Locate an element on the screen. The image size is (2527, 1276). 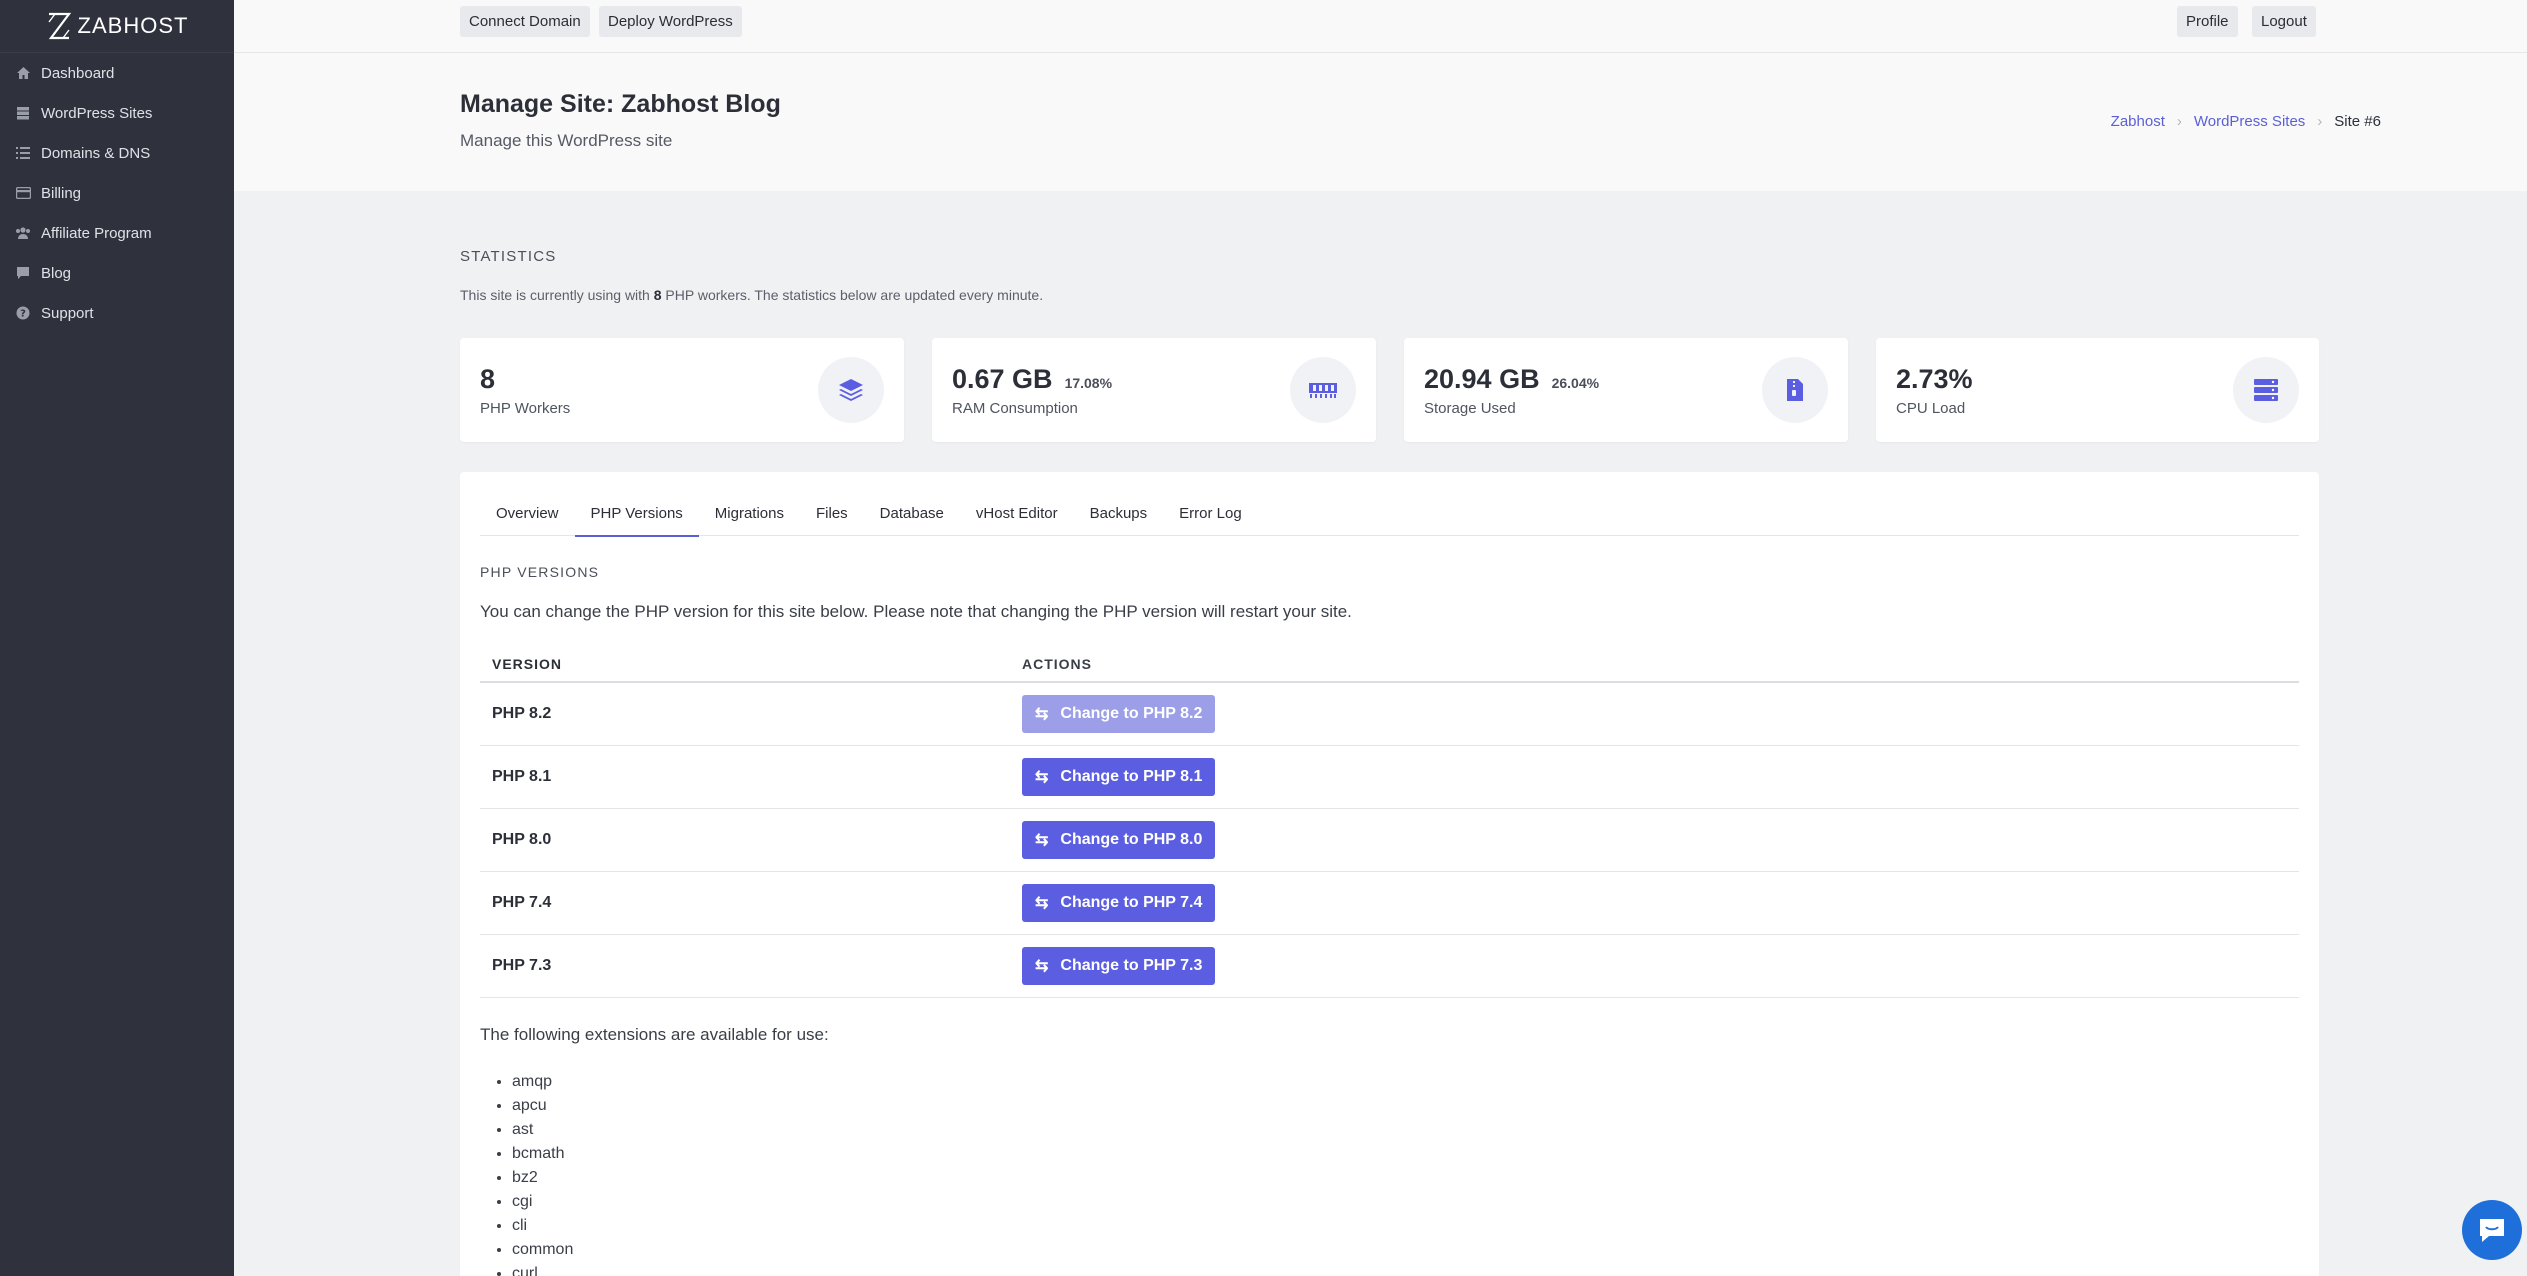
column-header-actions: ACTIONS is located at coordinates (1057, 664).